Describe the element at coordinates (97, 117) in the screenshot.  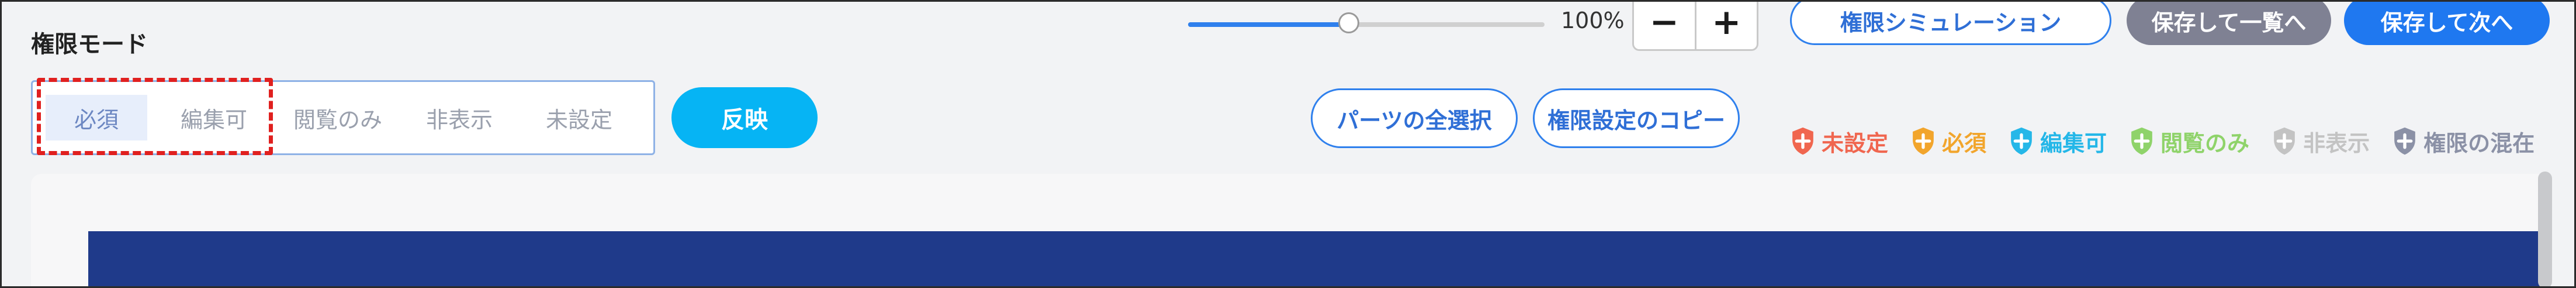
I see `mode-option-required: 必須` at that location.